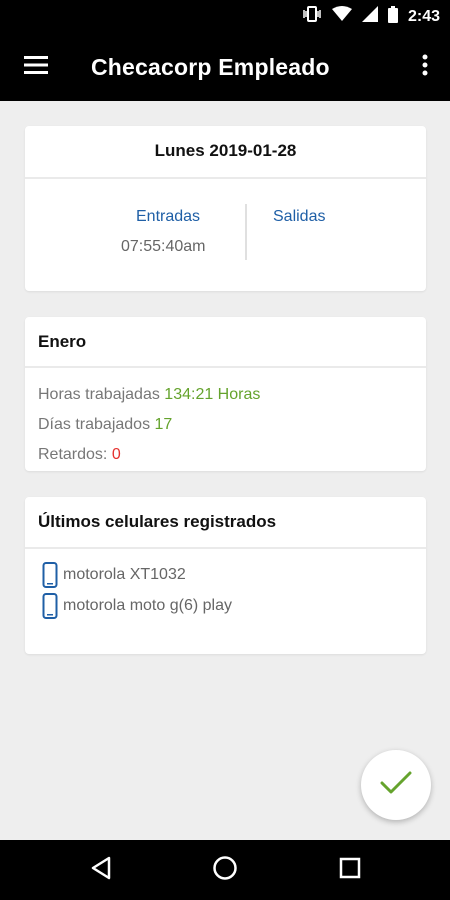 Image resolution: width=450 pixels, height=900 pixels. What do you see at coordinates (341, 16) in the screenshot?
I see `wifi-icon` at bounding box center [341, 16].